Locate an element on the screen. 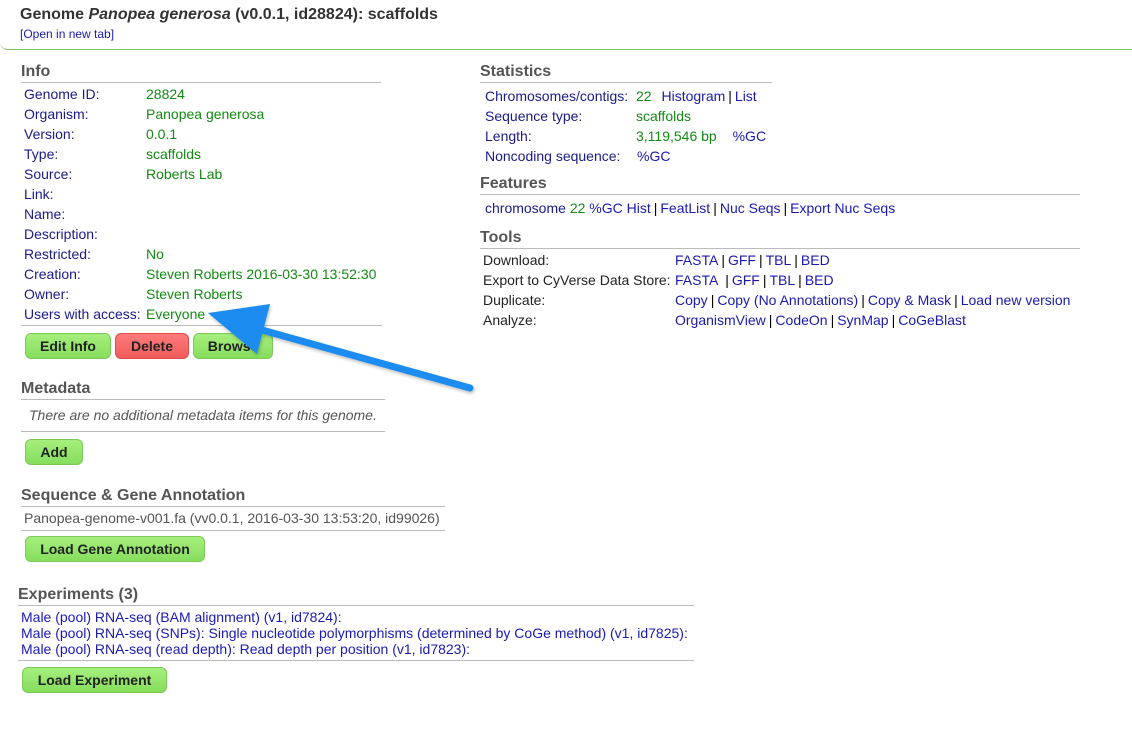  length-row: 3,119,546 bp %GC is located at coordinates (701, 136).